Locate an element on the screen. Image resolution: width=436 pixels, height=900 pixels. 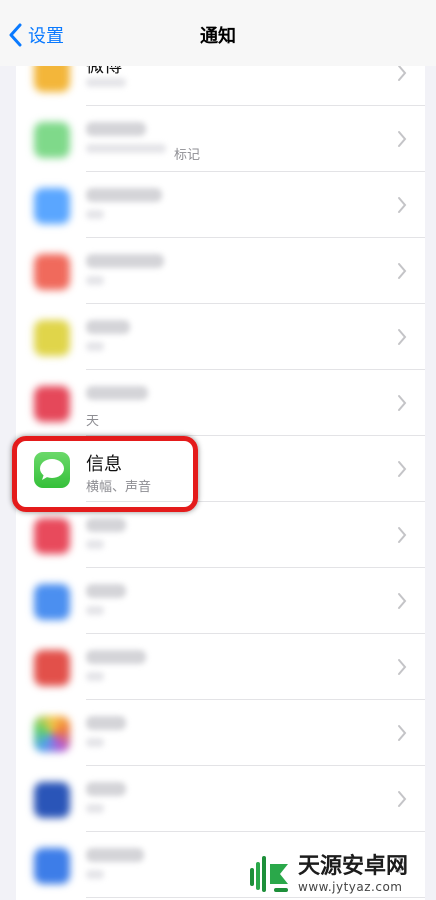
page-title: 通知 is located at coordinates (218, 36).